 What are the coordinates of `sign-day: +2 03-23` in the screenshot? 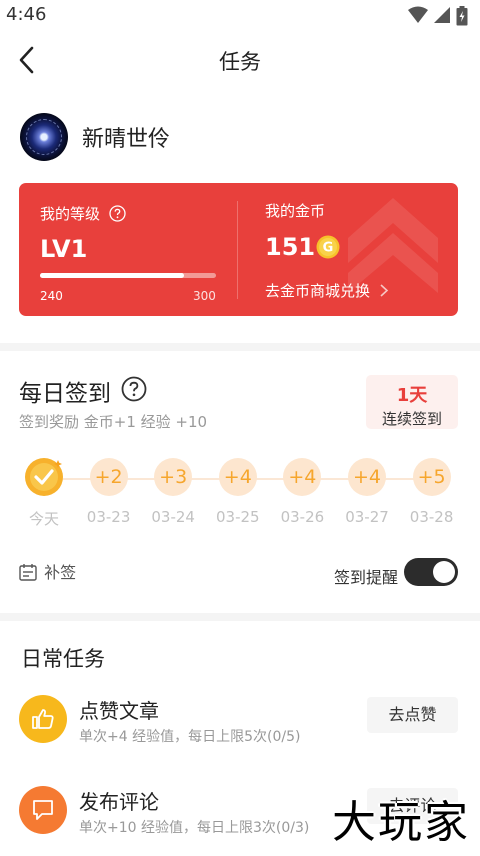 It's located at (109, 492).